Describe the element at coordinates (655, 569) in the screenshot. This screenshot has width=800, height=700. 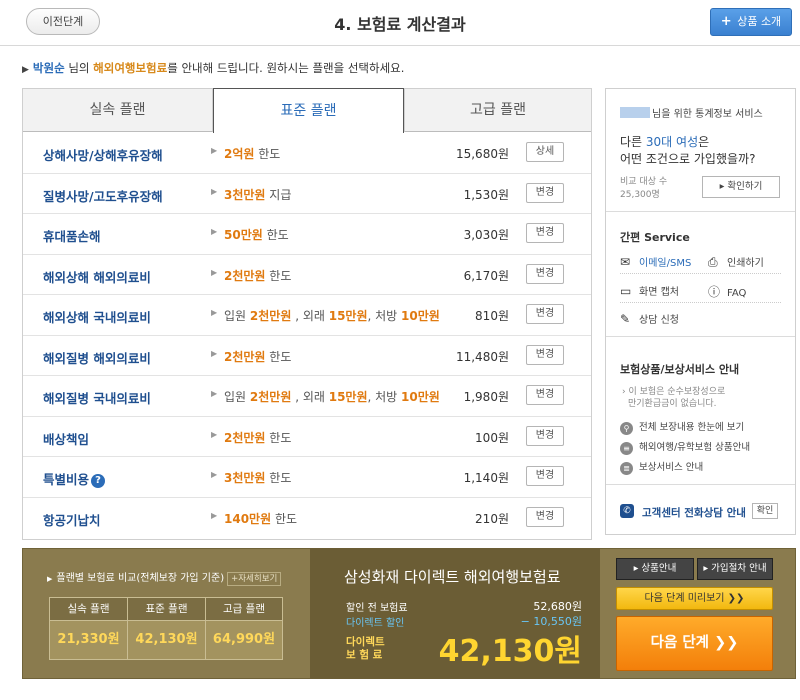
I see `product-guide-button: ▸ 상품안내` at that location.